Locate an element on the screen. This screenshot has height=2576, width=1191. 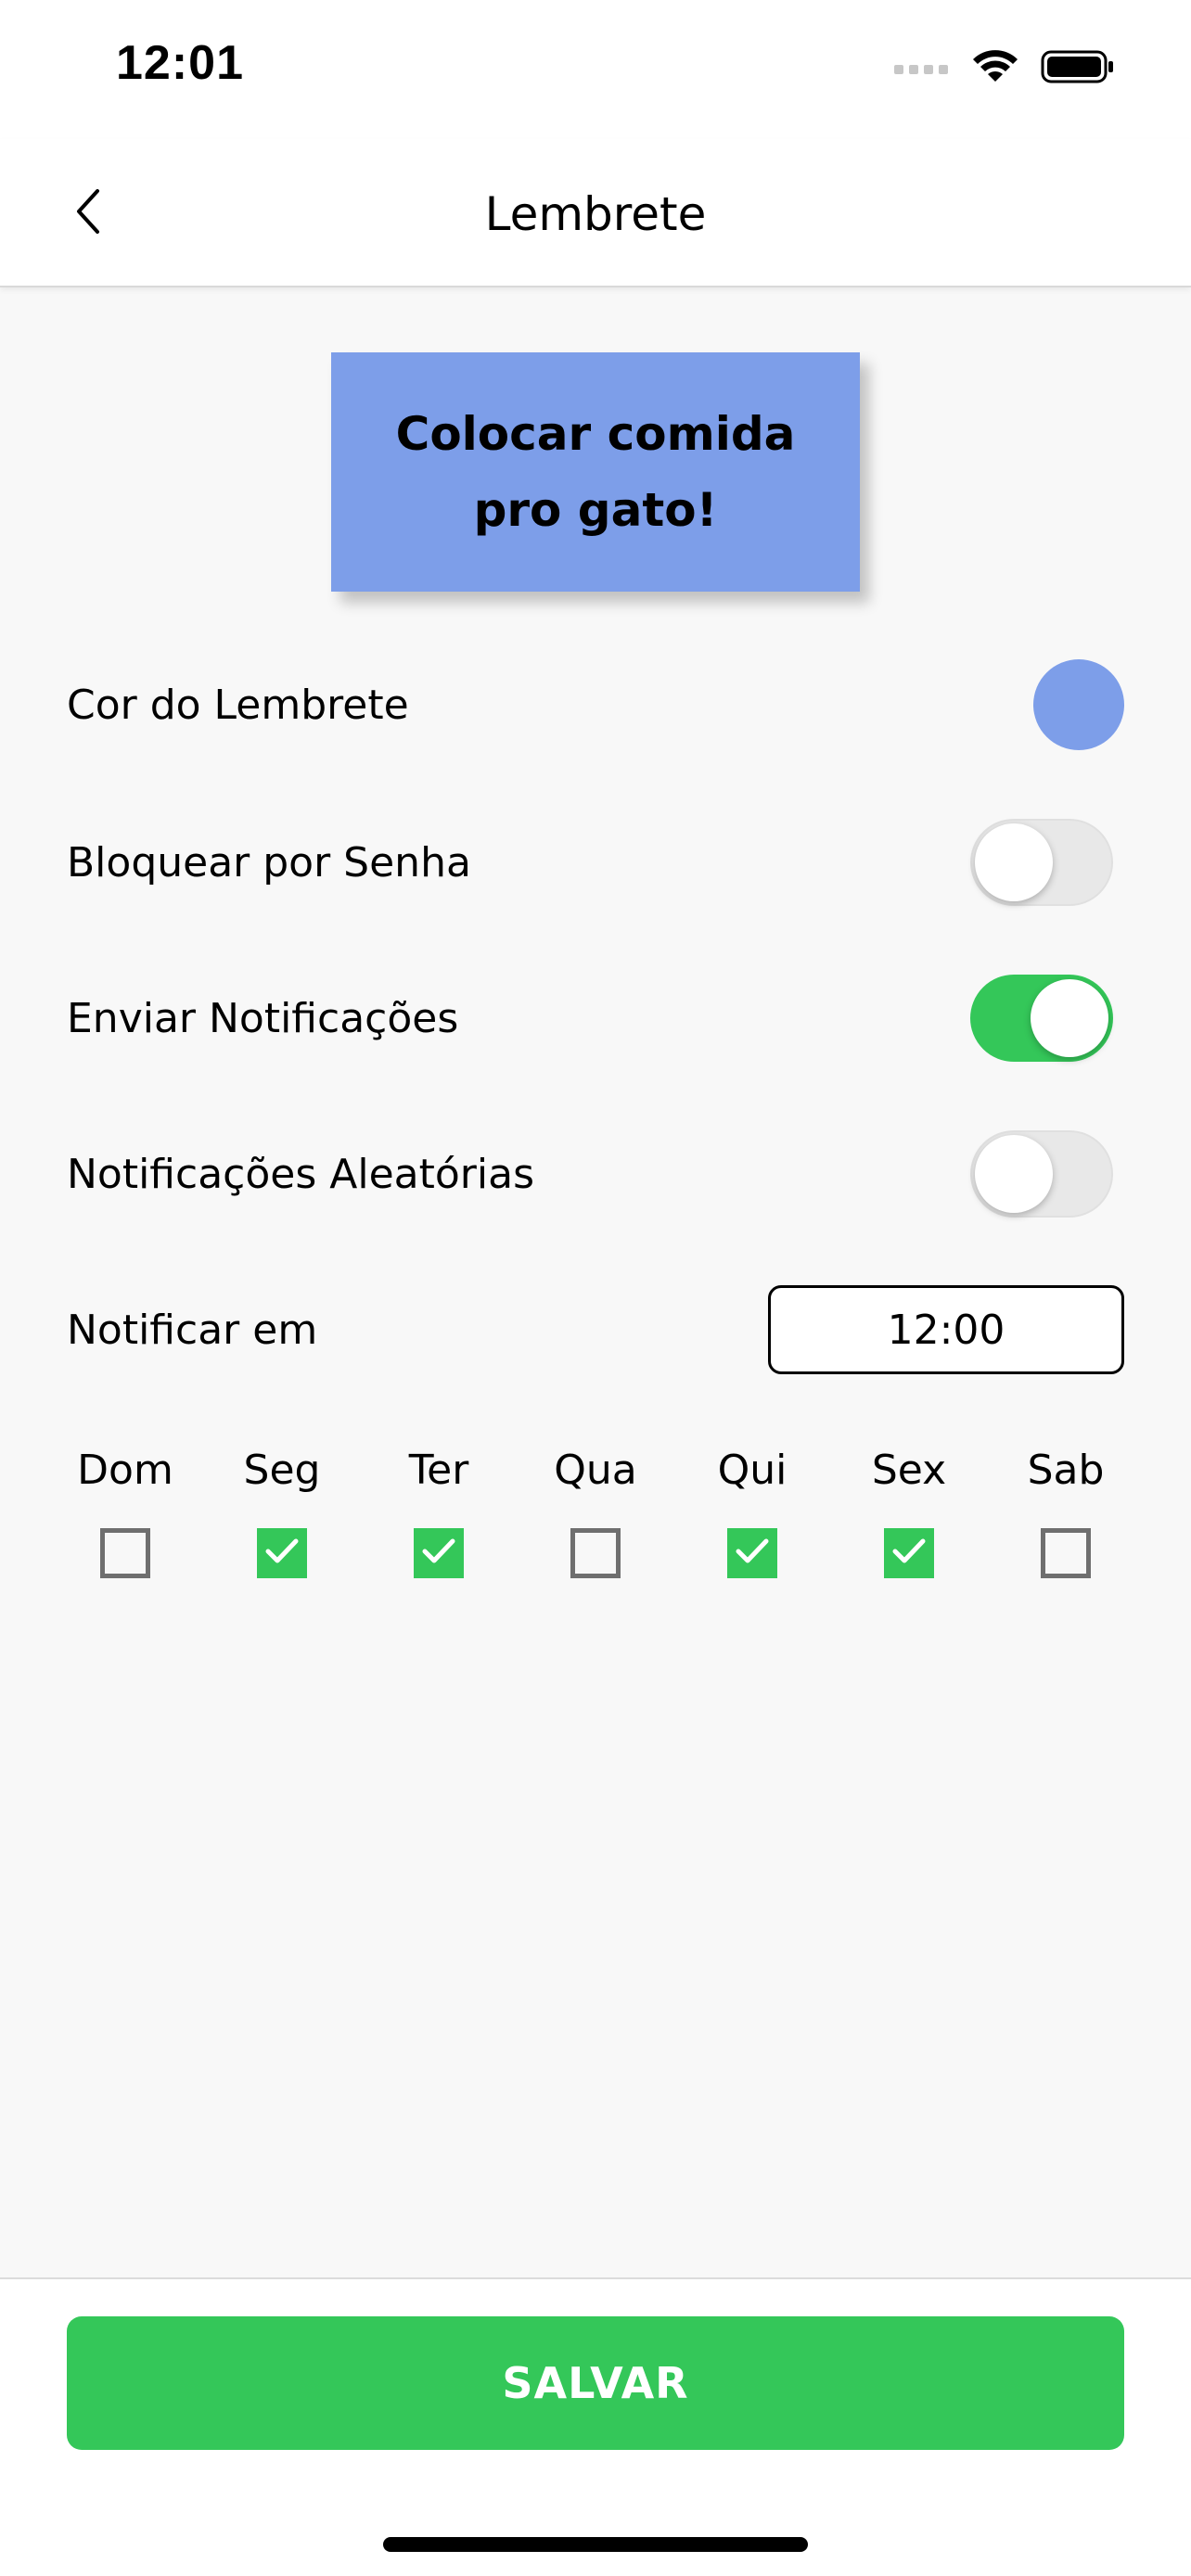
status-icons is located at coordinates (1004, 68).